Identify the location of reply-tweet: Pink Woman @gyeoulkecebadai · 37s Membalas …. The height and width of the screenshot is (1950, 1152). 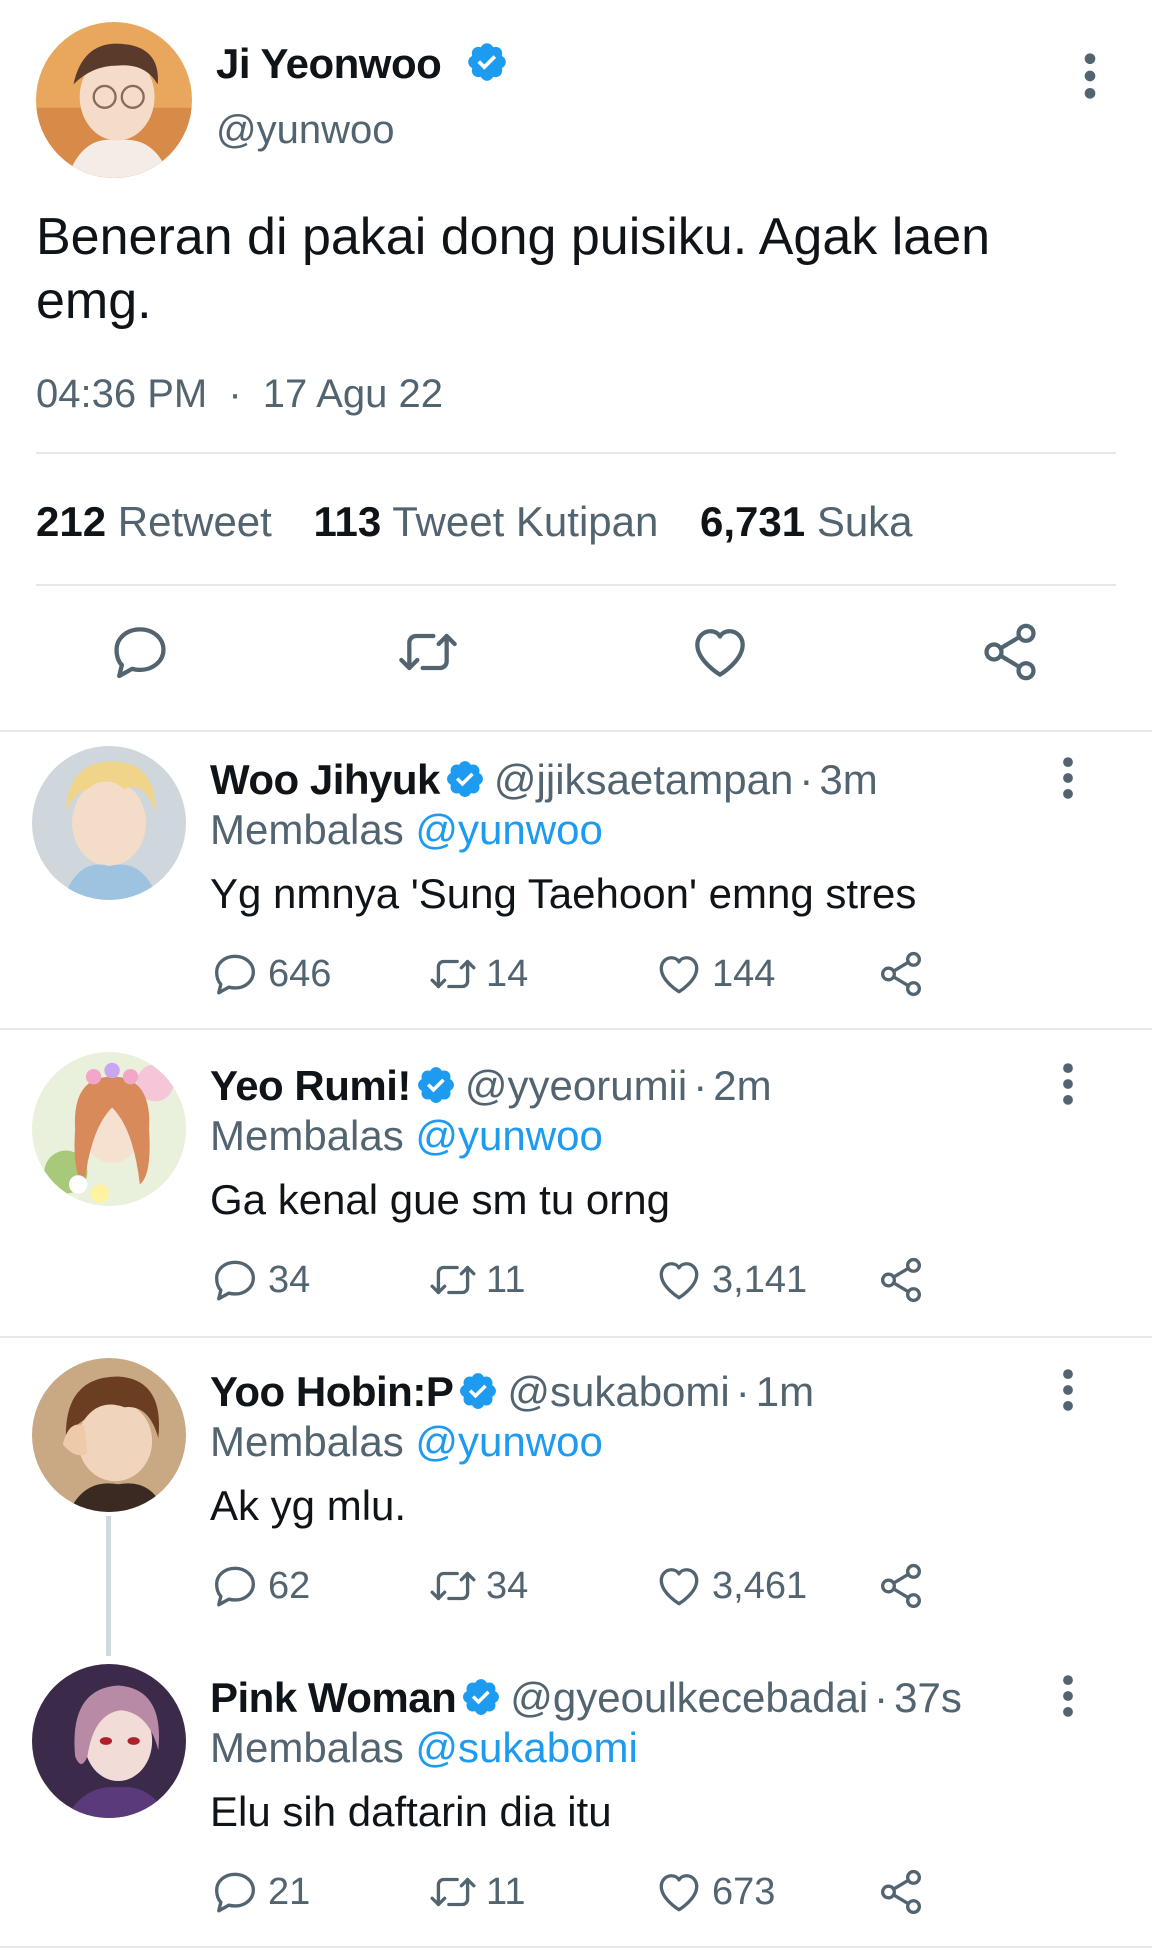
(576, 1804).